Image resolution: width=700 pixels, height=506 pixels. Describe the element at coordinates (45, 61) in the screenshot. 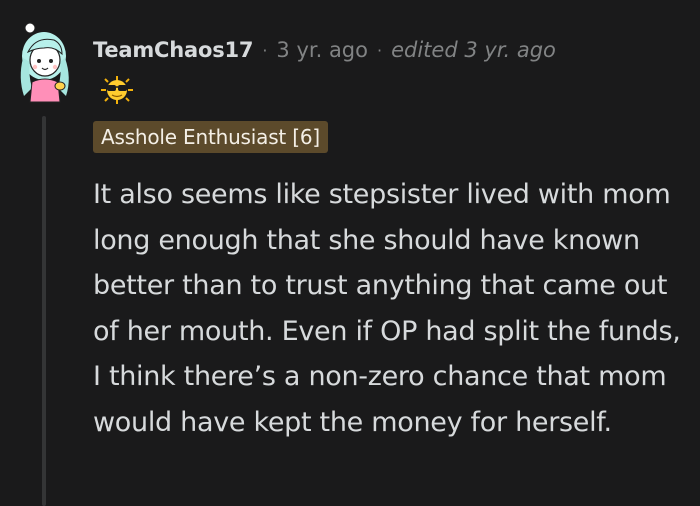

I see `user-avatar` at that location.